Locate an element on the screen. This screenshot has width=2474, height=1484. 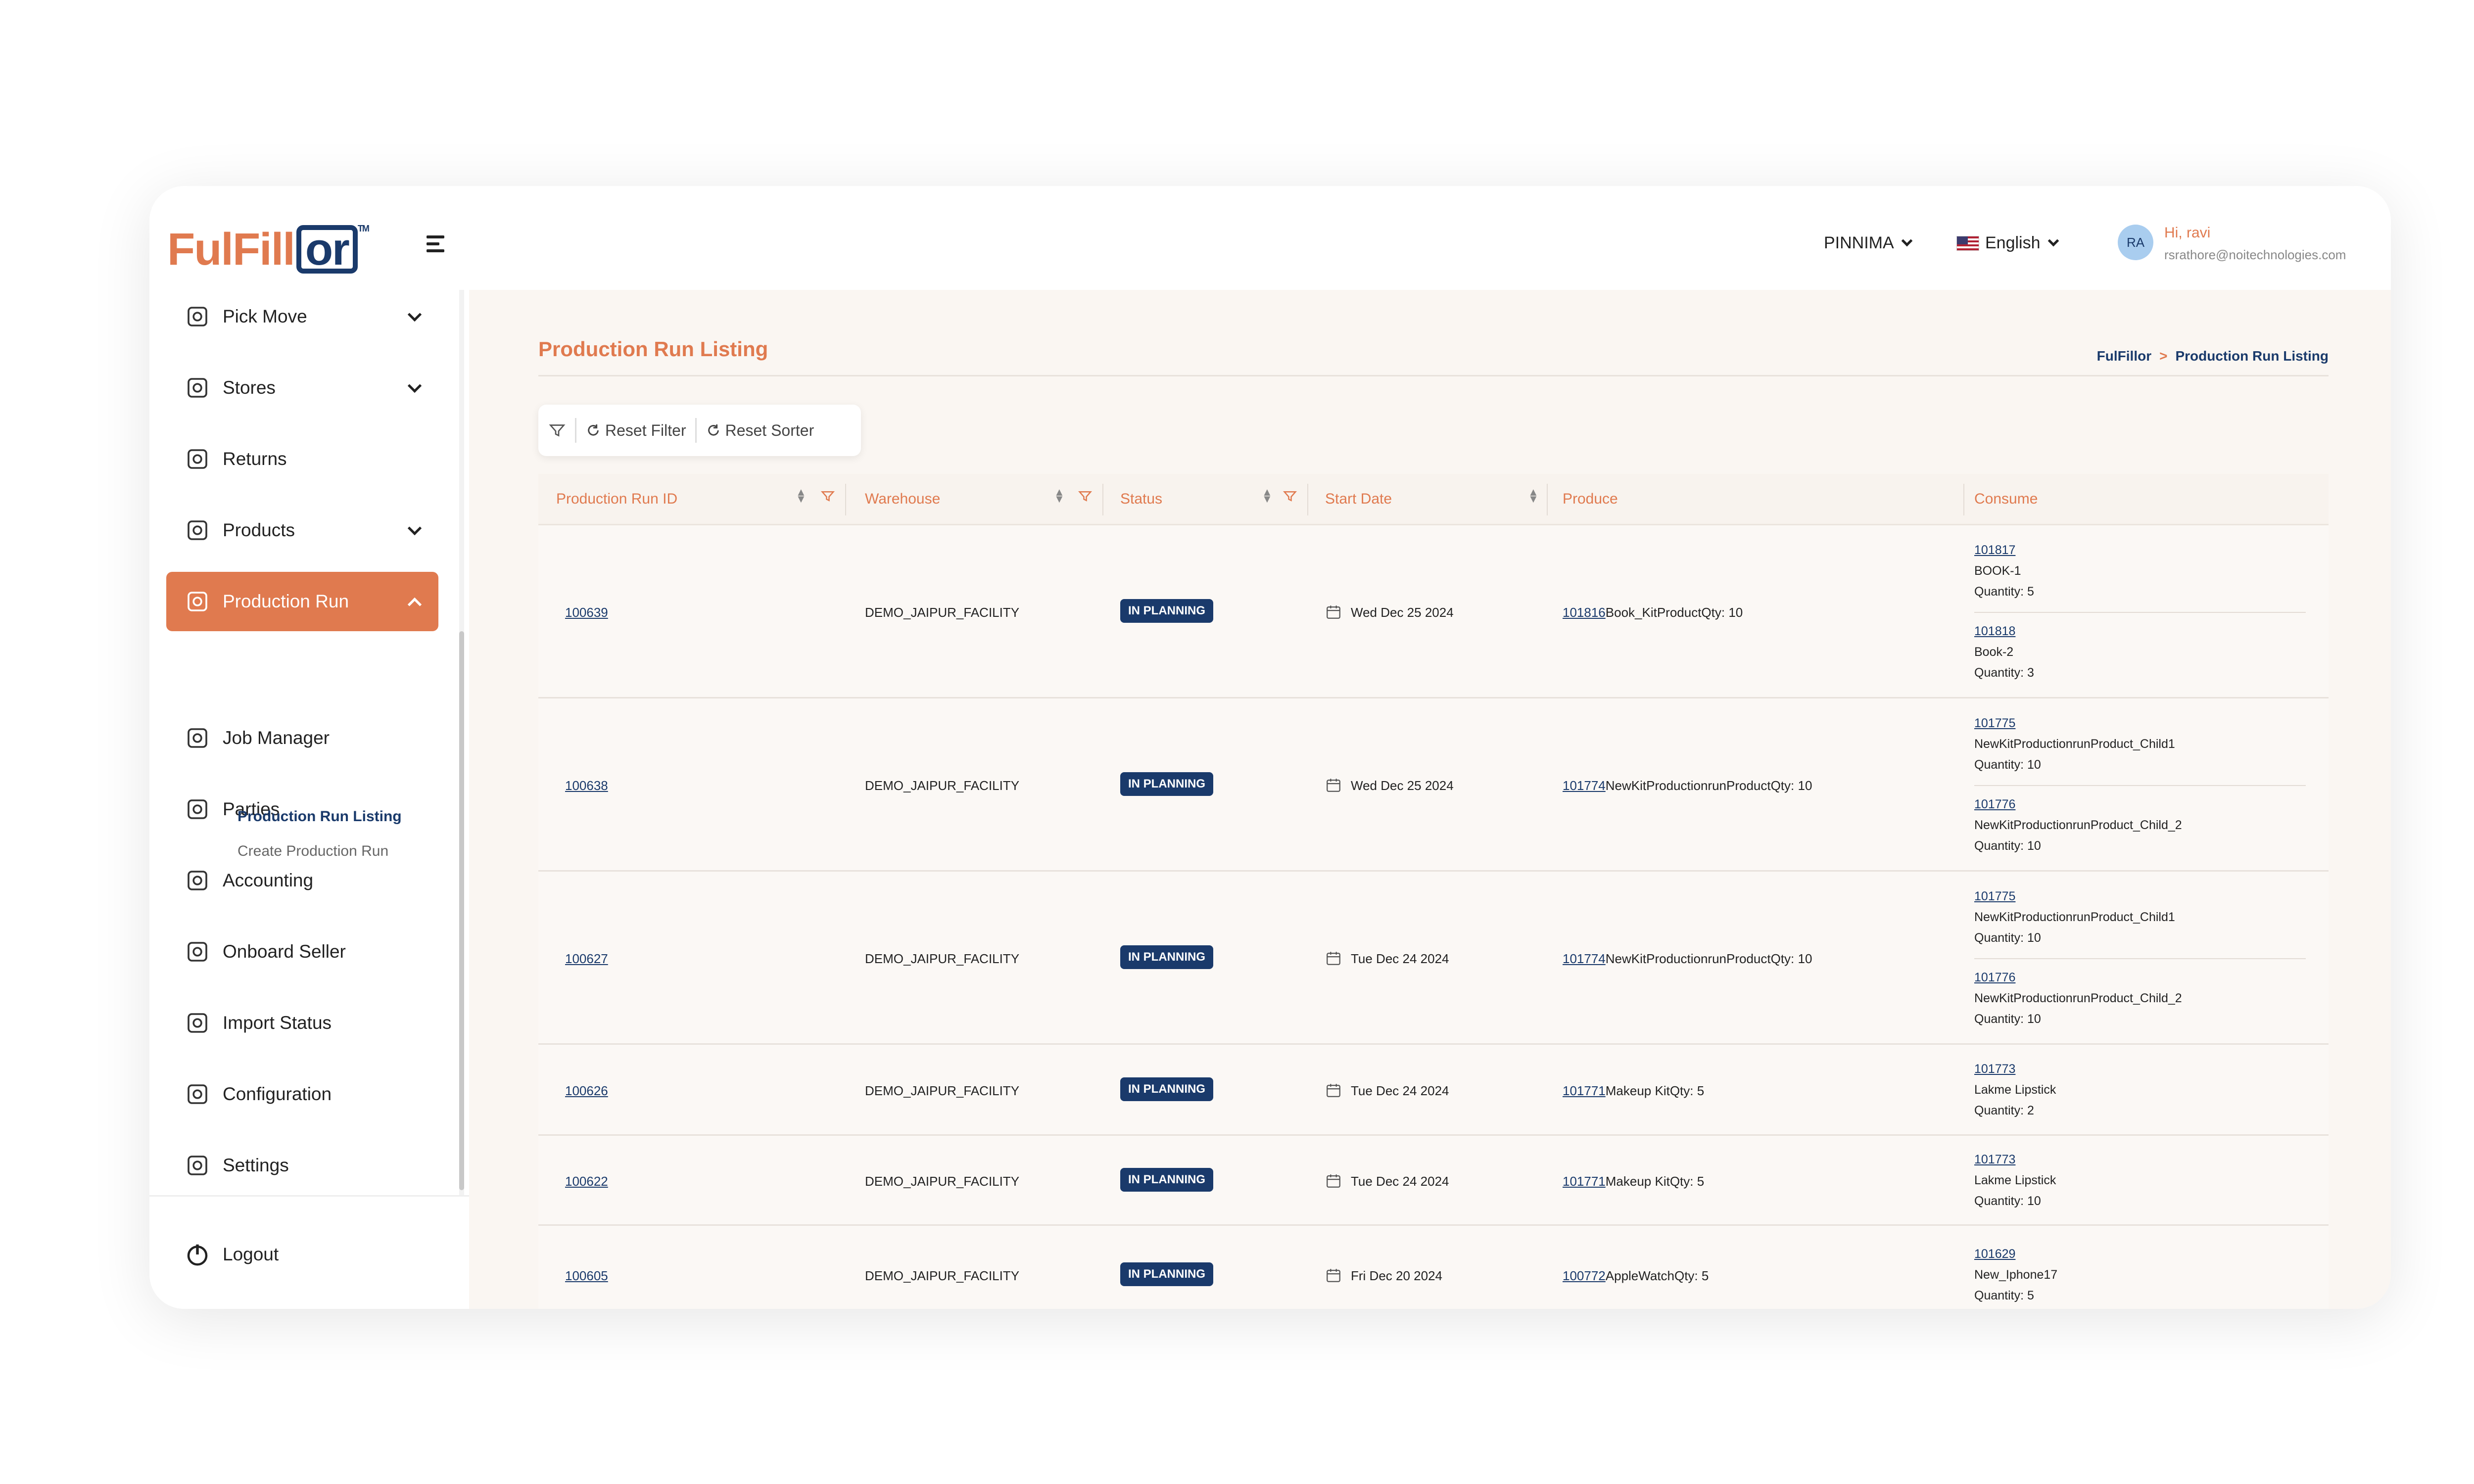
production-run-id-link: 100605 is located at coordinates (587, 1276).